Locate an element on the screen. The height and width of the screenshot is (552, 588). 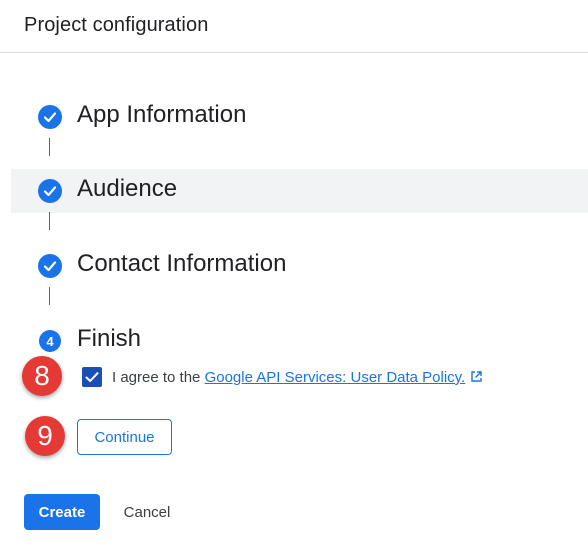
external-link-icon is located at coordinates (476, 378).